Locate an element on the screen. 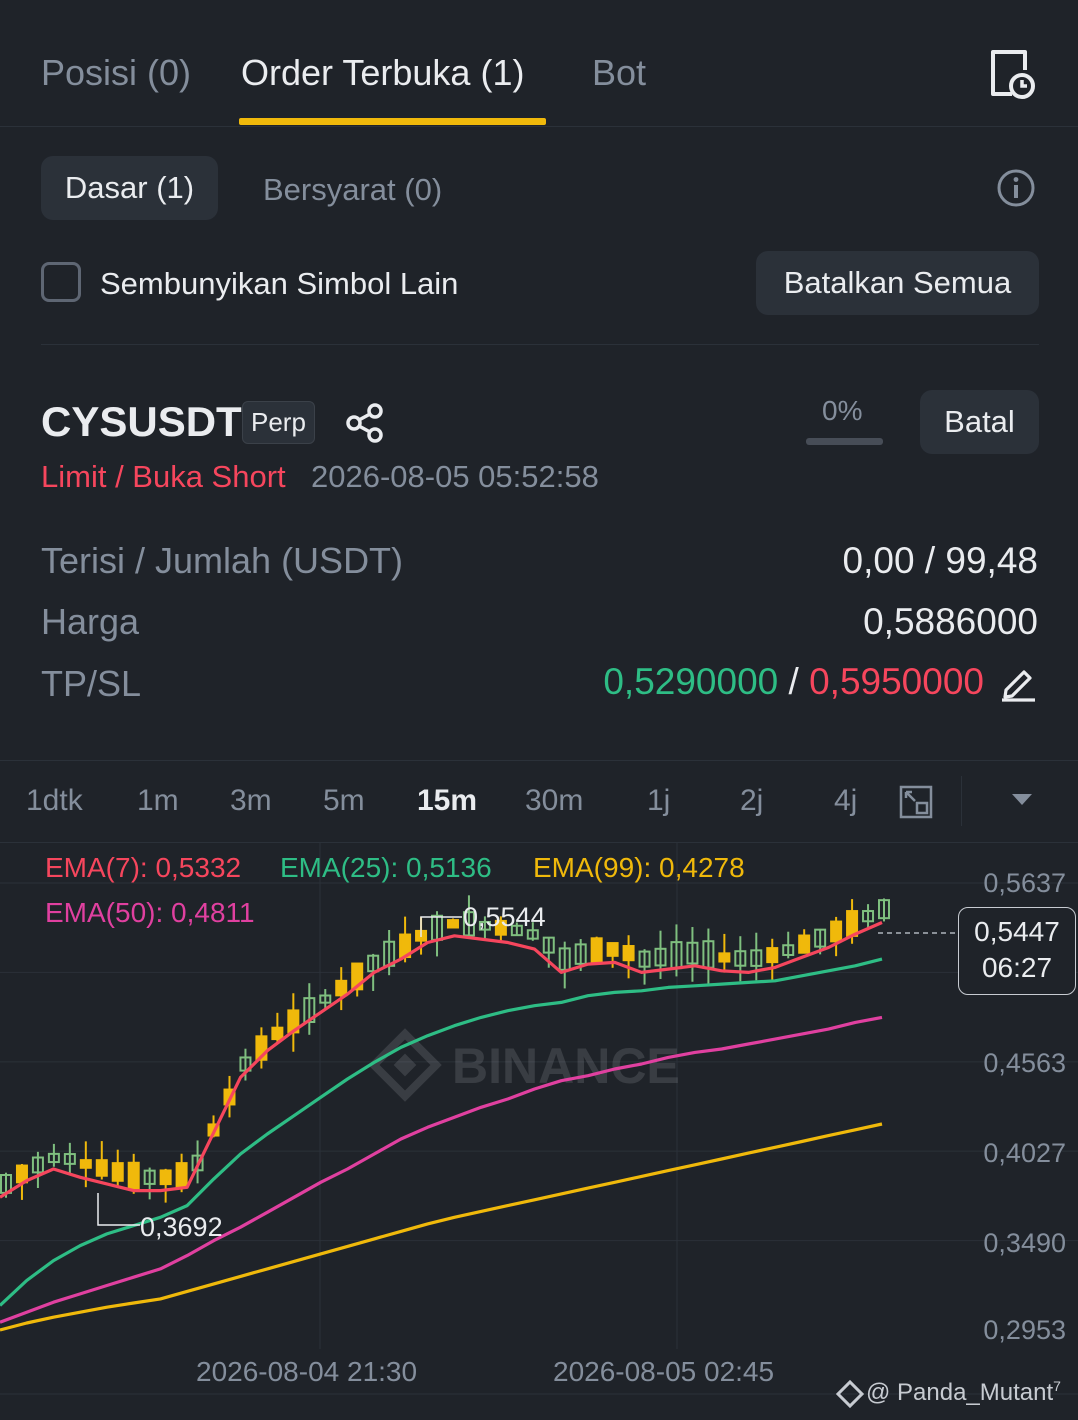 This screenshot has width=1078, height=1420. fill-percent: 0% is located at coordinates (842, 410).